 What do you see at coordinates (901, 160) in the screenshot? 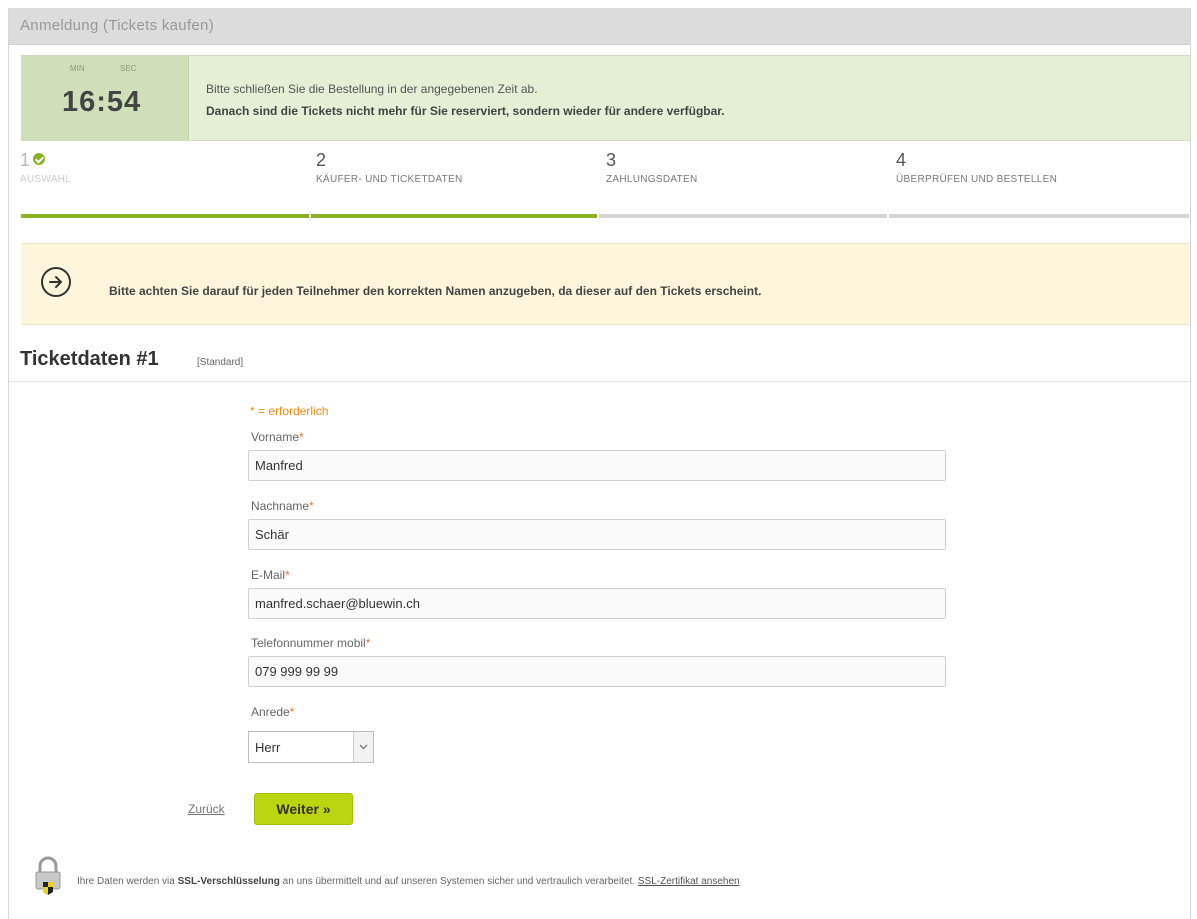
I see `step-number: 4` at bounding box center [901, 160].